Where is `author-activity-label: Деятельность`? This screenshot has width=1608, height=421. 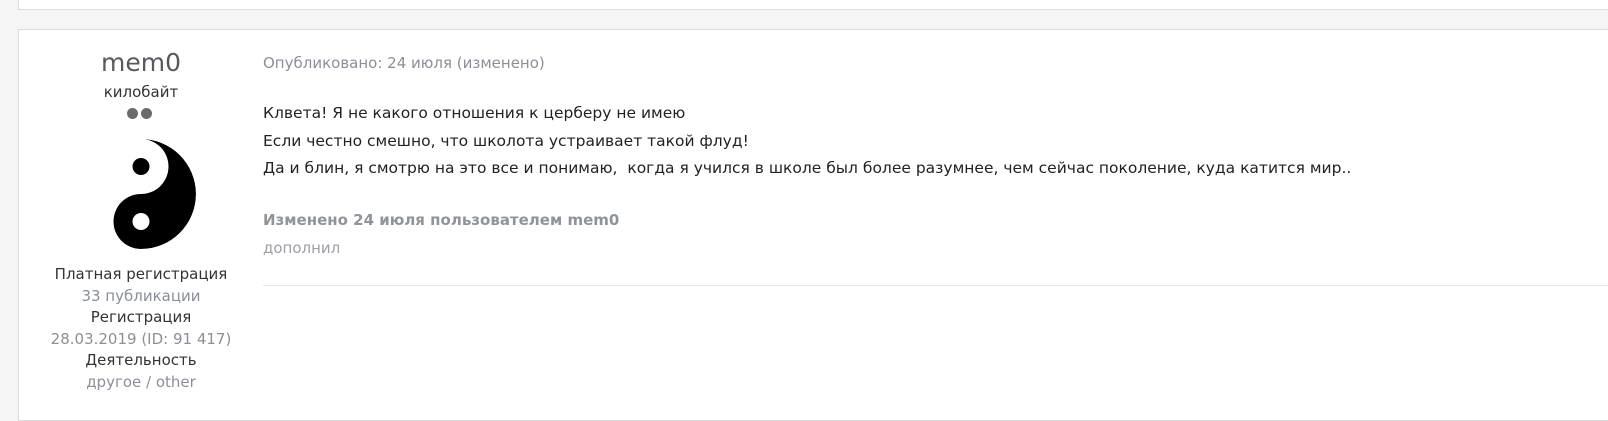
author-activity-label: Деятельность is located at coordinates (141, 360).